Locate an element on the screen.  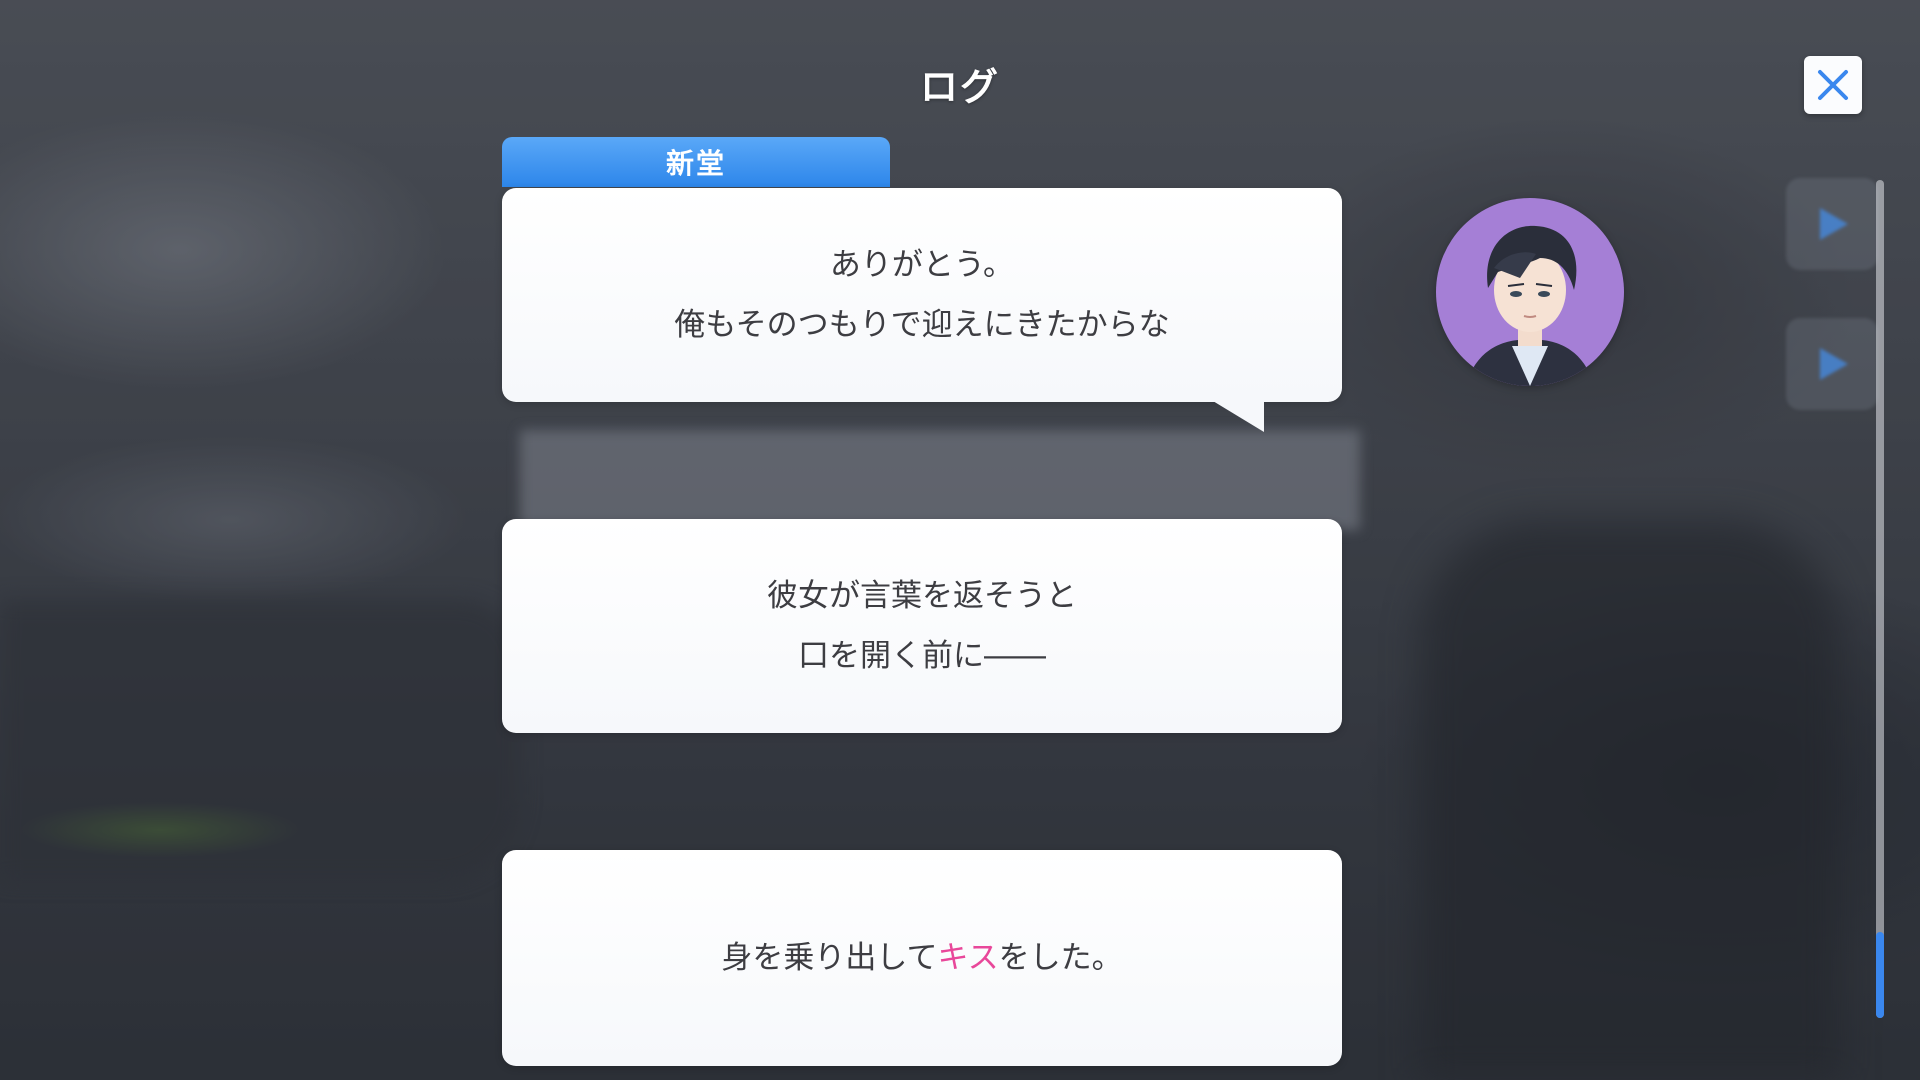
log-line: 身を乗り出してキスをした。 is located at coordinates (921, 958).